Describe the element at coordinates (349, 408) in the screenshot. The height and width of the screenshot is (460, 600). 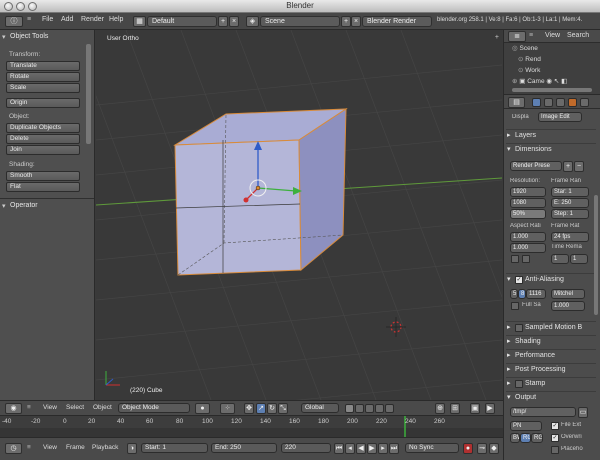
I see `layer-1-button` at that location.